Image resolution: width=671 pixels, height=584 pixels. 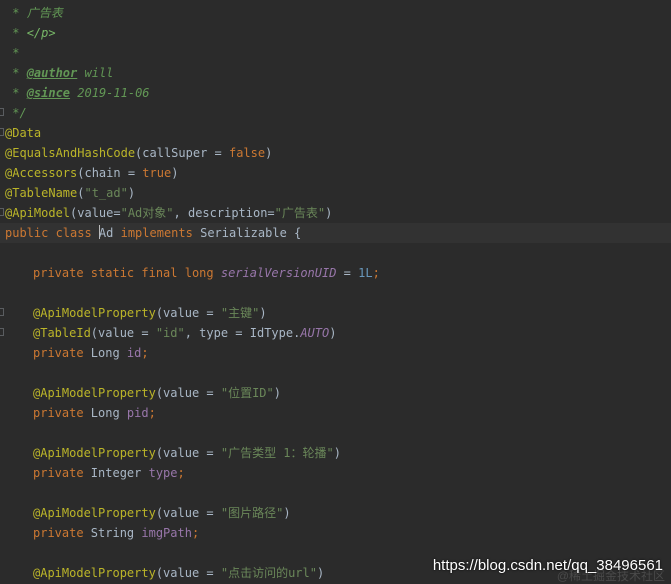 I want to click on code-text: private Integer type;, so click(x=109, y=473).